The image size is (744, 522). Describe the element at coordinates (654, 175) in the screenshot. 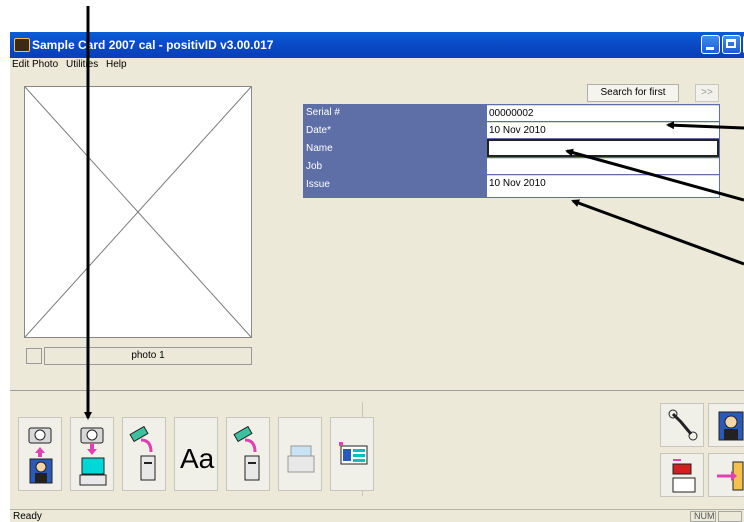

I see `arrow-to-name-field` at that location.